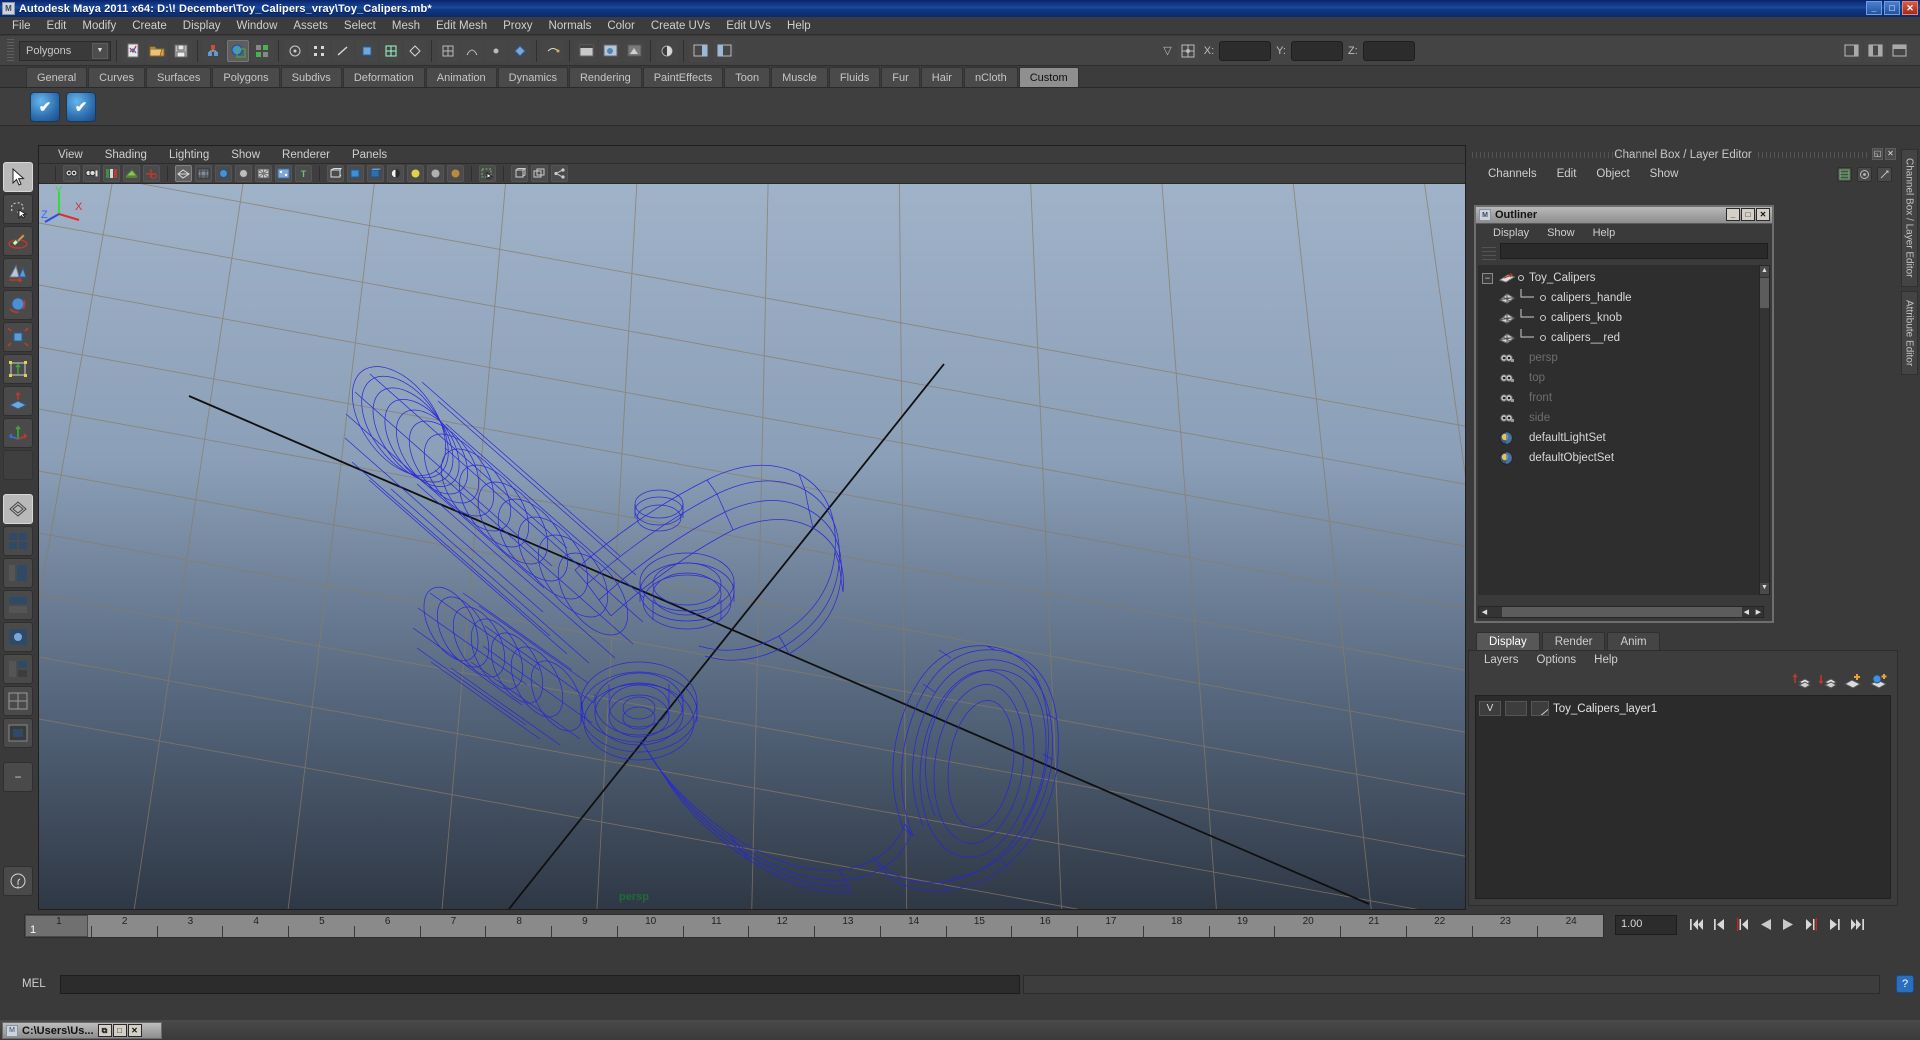 This screenshot has width=1920, height=1040. What do you see at coordinates (223, 173) in the screenshot?
I see `smooth-shade-selected-icon` at bounding box center [223, 173].